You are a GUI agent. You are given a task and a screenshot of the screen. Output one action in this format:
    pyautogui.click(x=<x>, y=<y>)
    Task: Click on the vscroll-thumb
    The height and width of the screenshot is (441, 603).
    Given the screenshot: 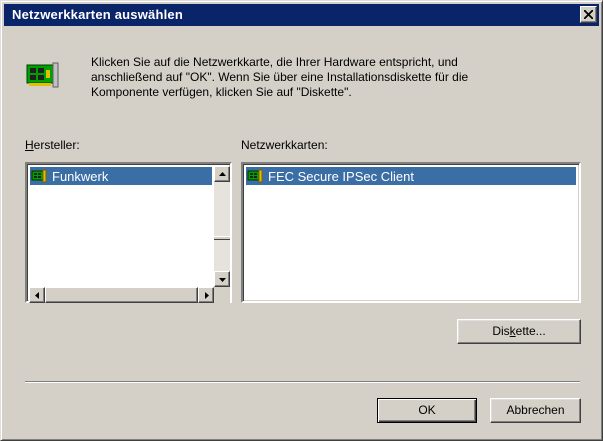 What is the action you would take?
    pyautogui.click(x=222, y=238)
    